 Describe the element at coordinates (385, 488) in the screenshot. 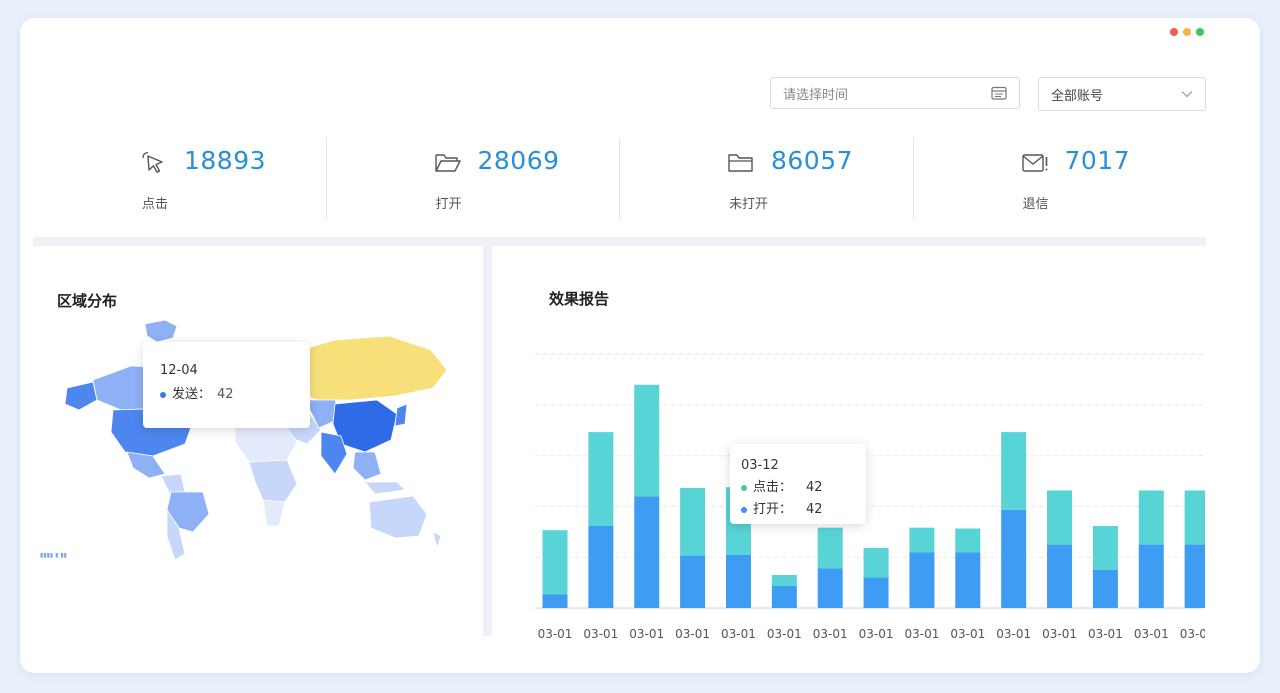

I see `map-region-indonesia` at that location.